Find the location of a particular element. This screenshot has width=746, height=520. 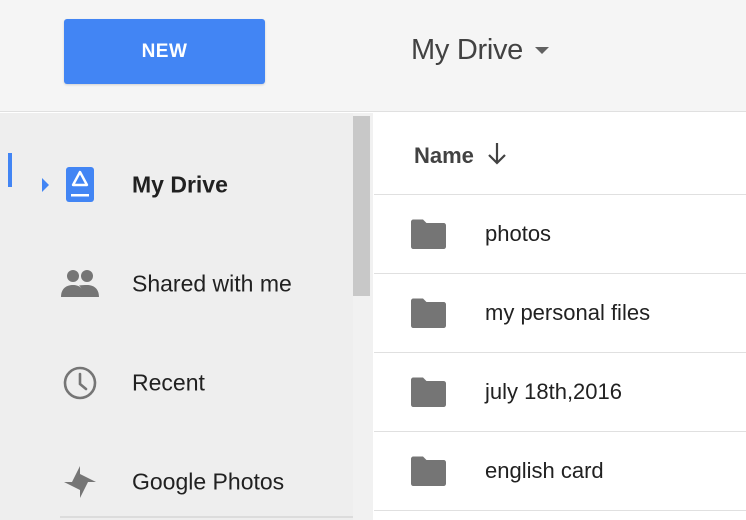

file-name: my personal files is located at coordinates (568, 312).